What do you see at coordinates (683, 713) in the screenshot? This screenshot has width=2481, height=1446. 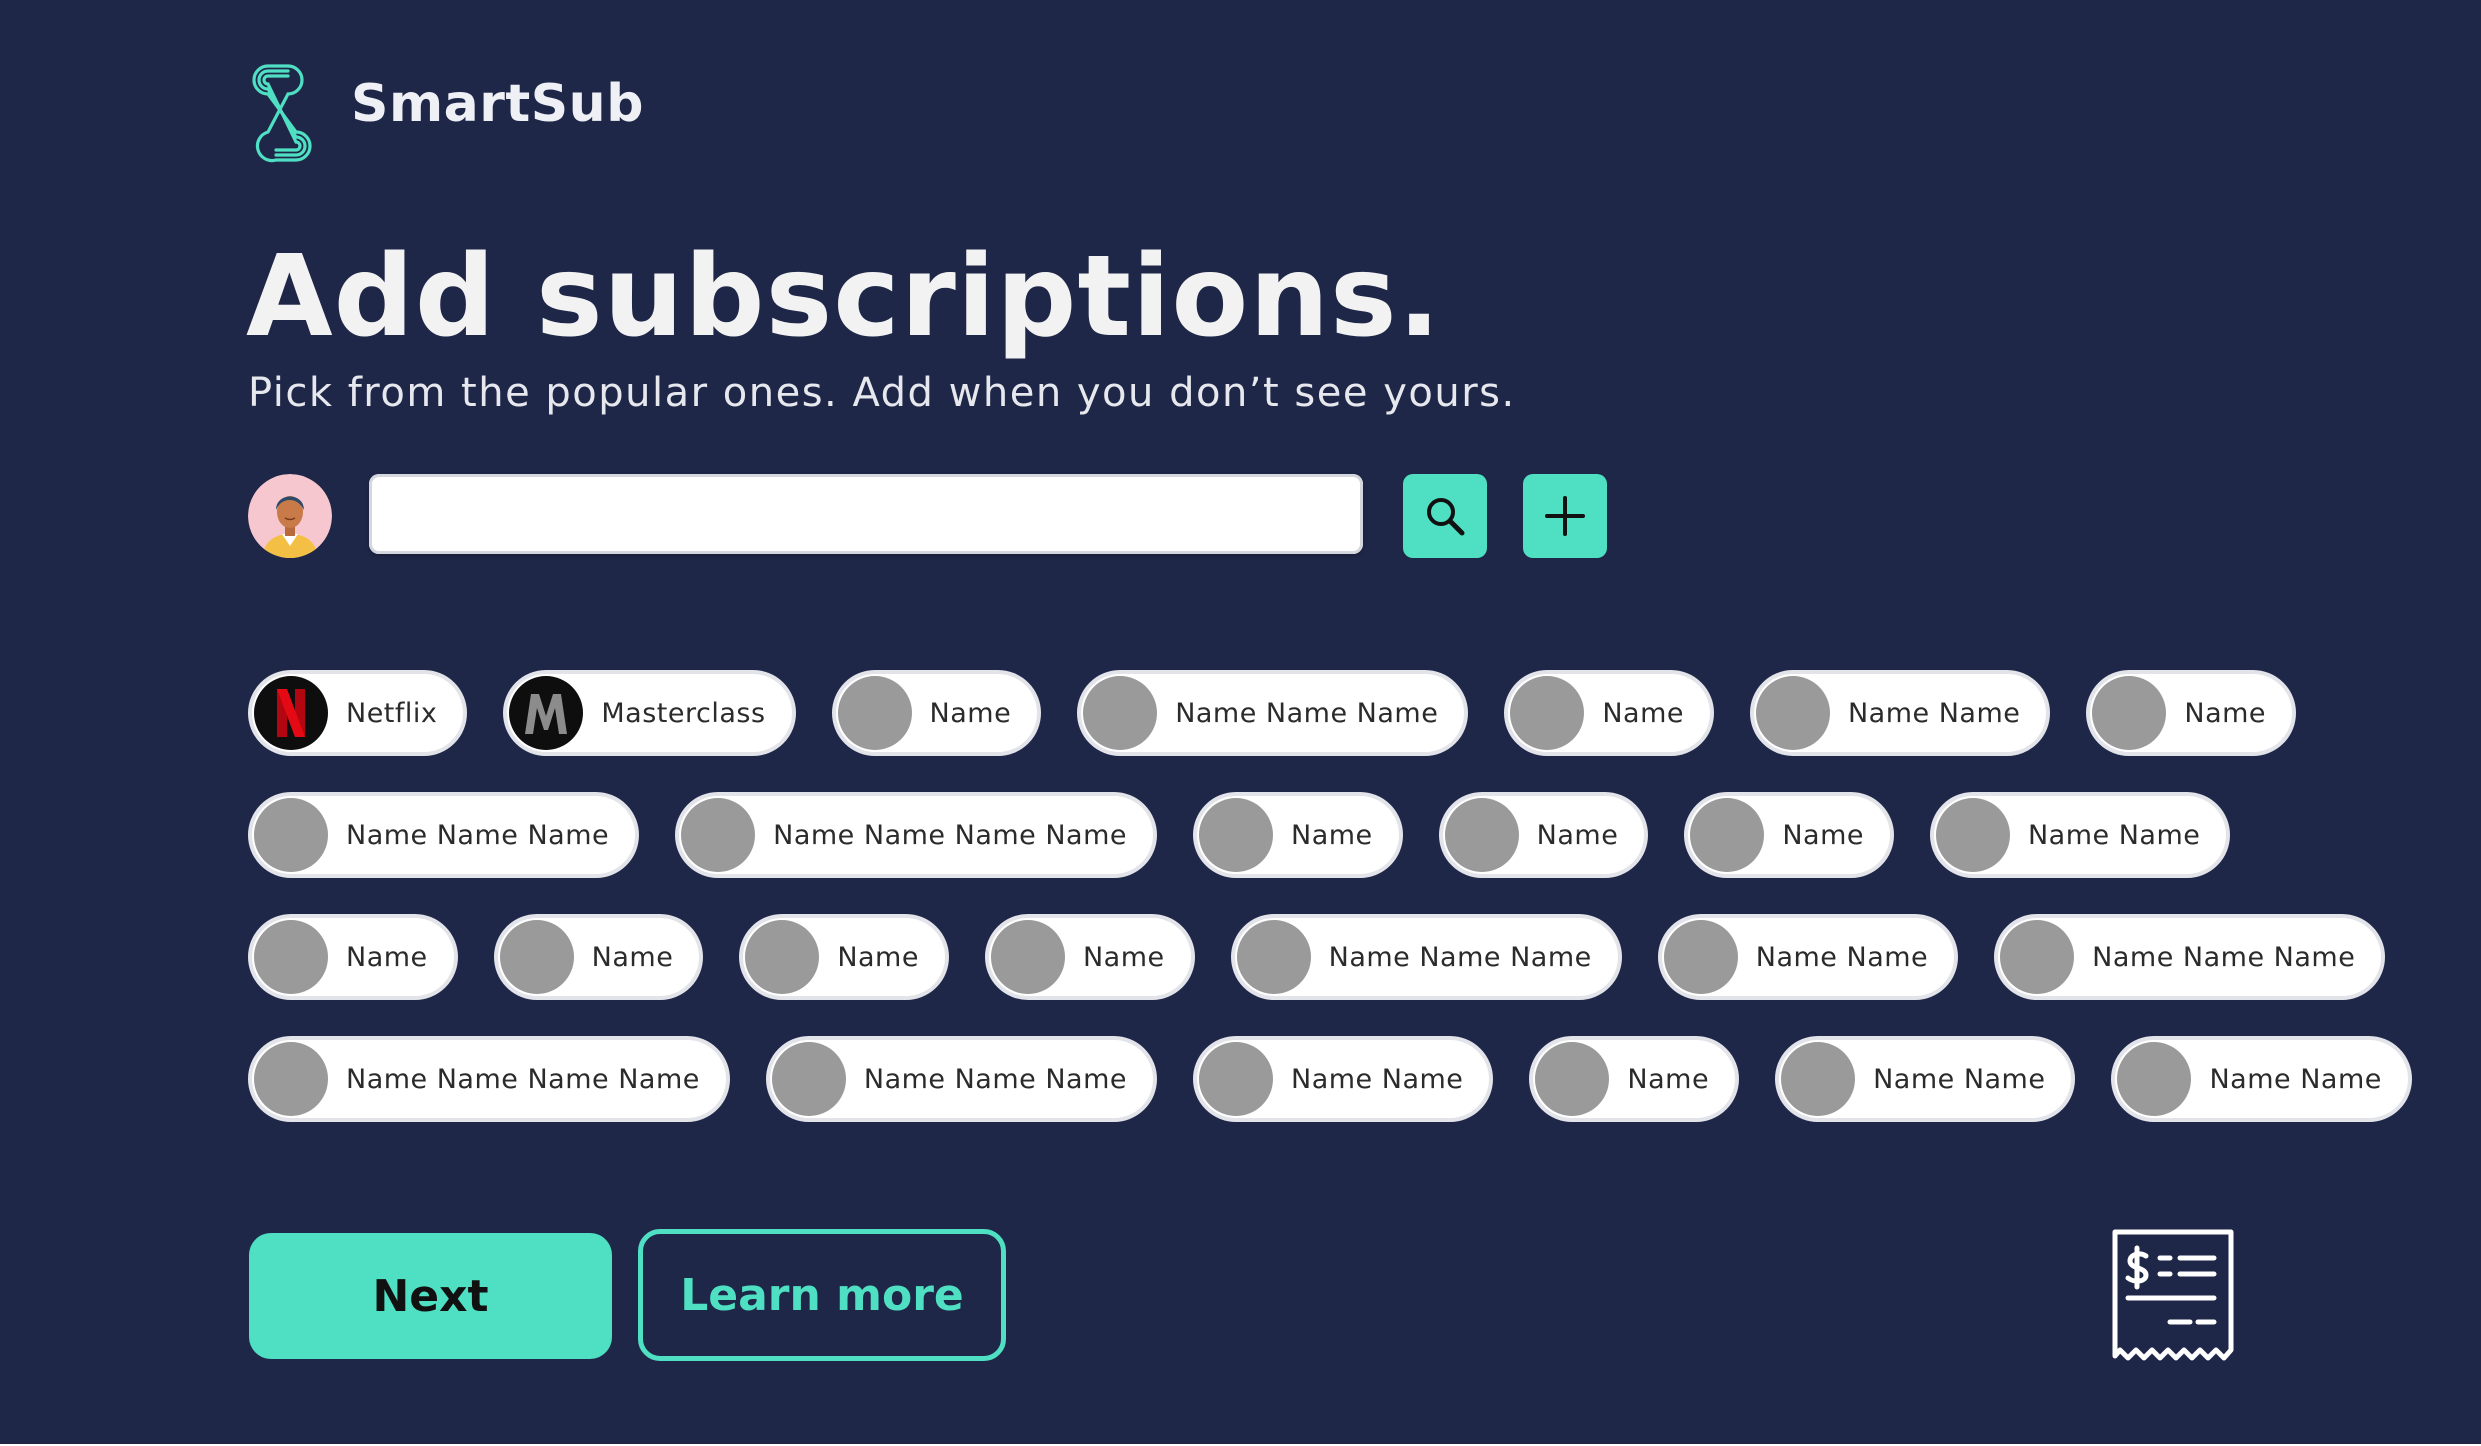 I see `chip-label: Masterclass` at bounding box center [683, 713].